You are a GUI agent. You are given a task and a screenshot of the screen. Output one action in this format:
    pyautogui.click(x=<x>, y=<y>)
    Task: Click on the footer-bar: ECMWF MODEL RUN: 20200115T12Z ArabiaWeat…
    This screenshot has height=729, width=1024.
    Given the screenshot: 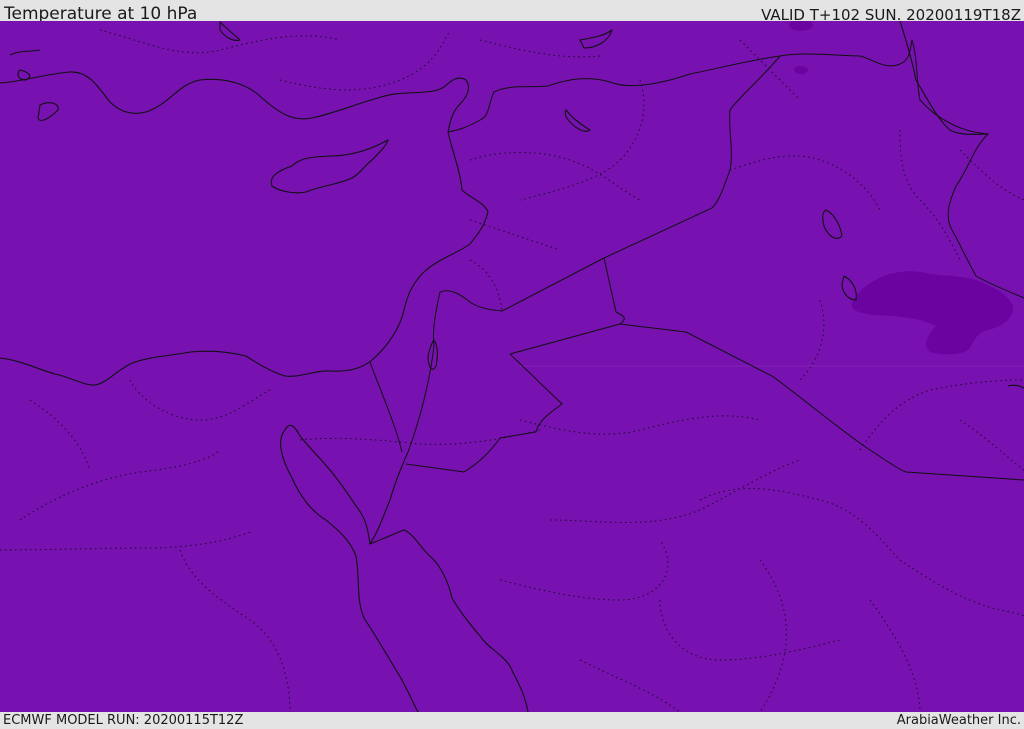 What is the action you would take?
    pyautogui.click(x=512, y=720)
    